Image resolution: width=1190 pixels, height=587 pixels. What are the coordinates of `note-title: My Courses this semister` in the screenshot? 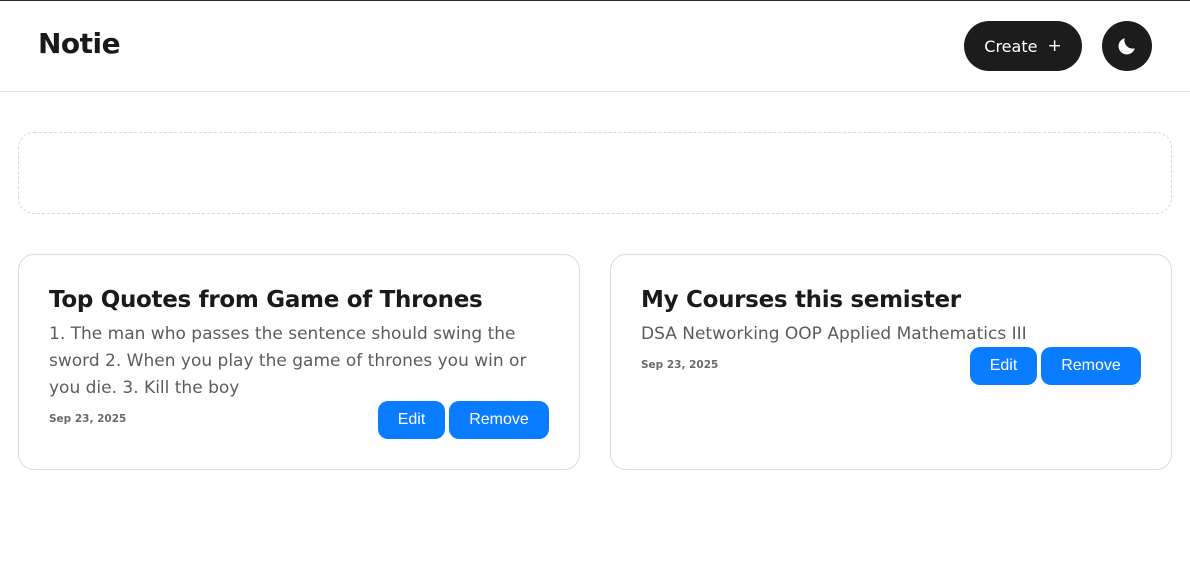 It's located at (801, 300).